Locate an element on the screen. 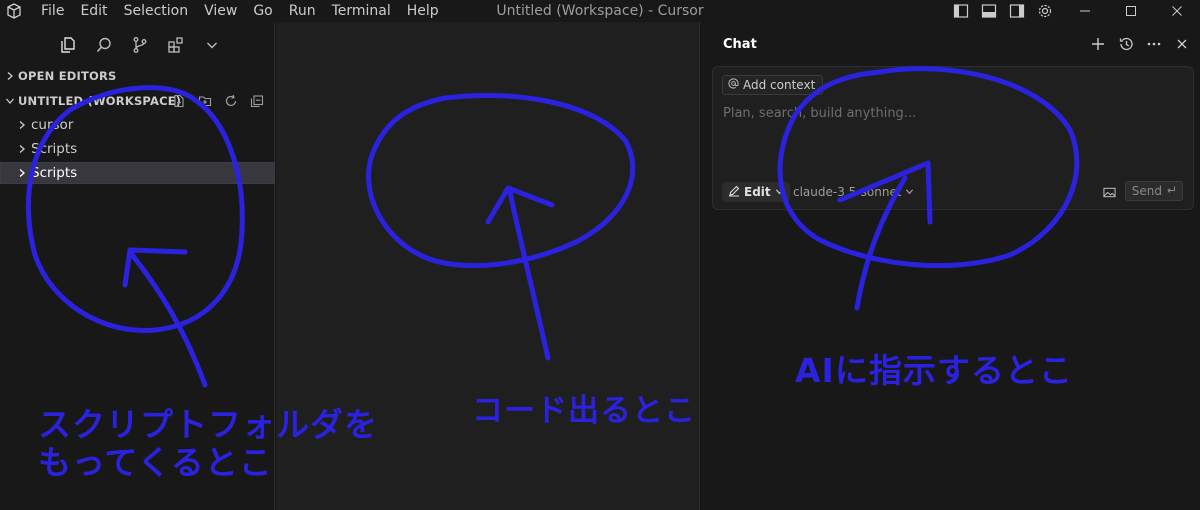 This screenshot has height=510, width=1200. maximize-icon is located at coordinates (1131, 11).